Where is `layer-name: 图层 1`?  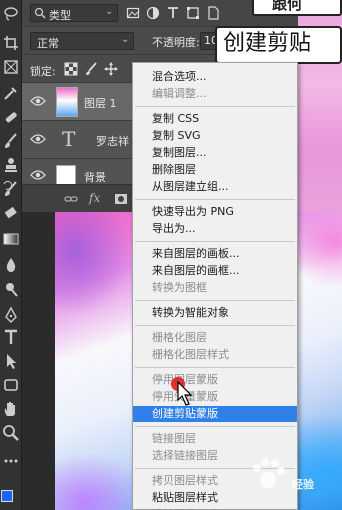
layer-name: 图层 1 is located at coordinates (100, 103).